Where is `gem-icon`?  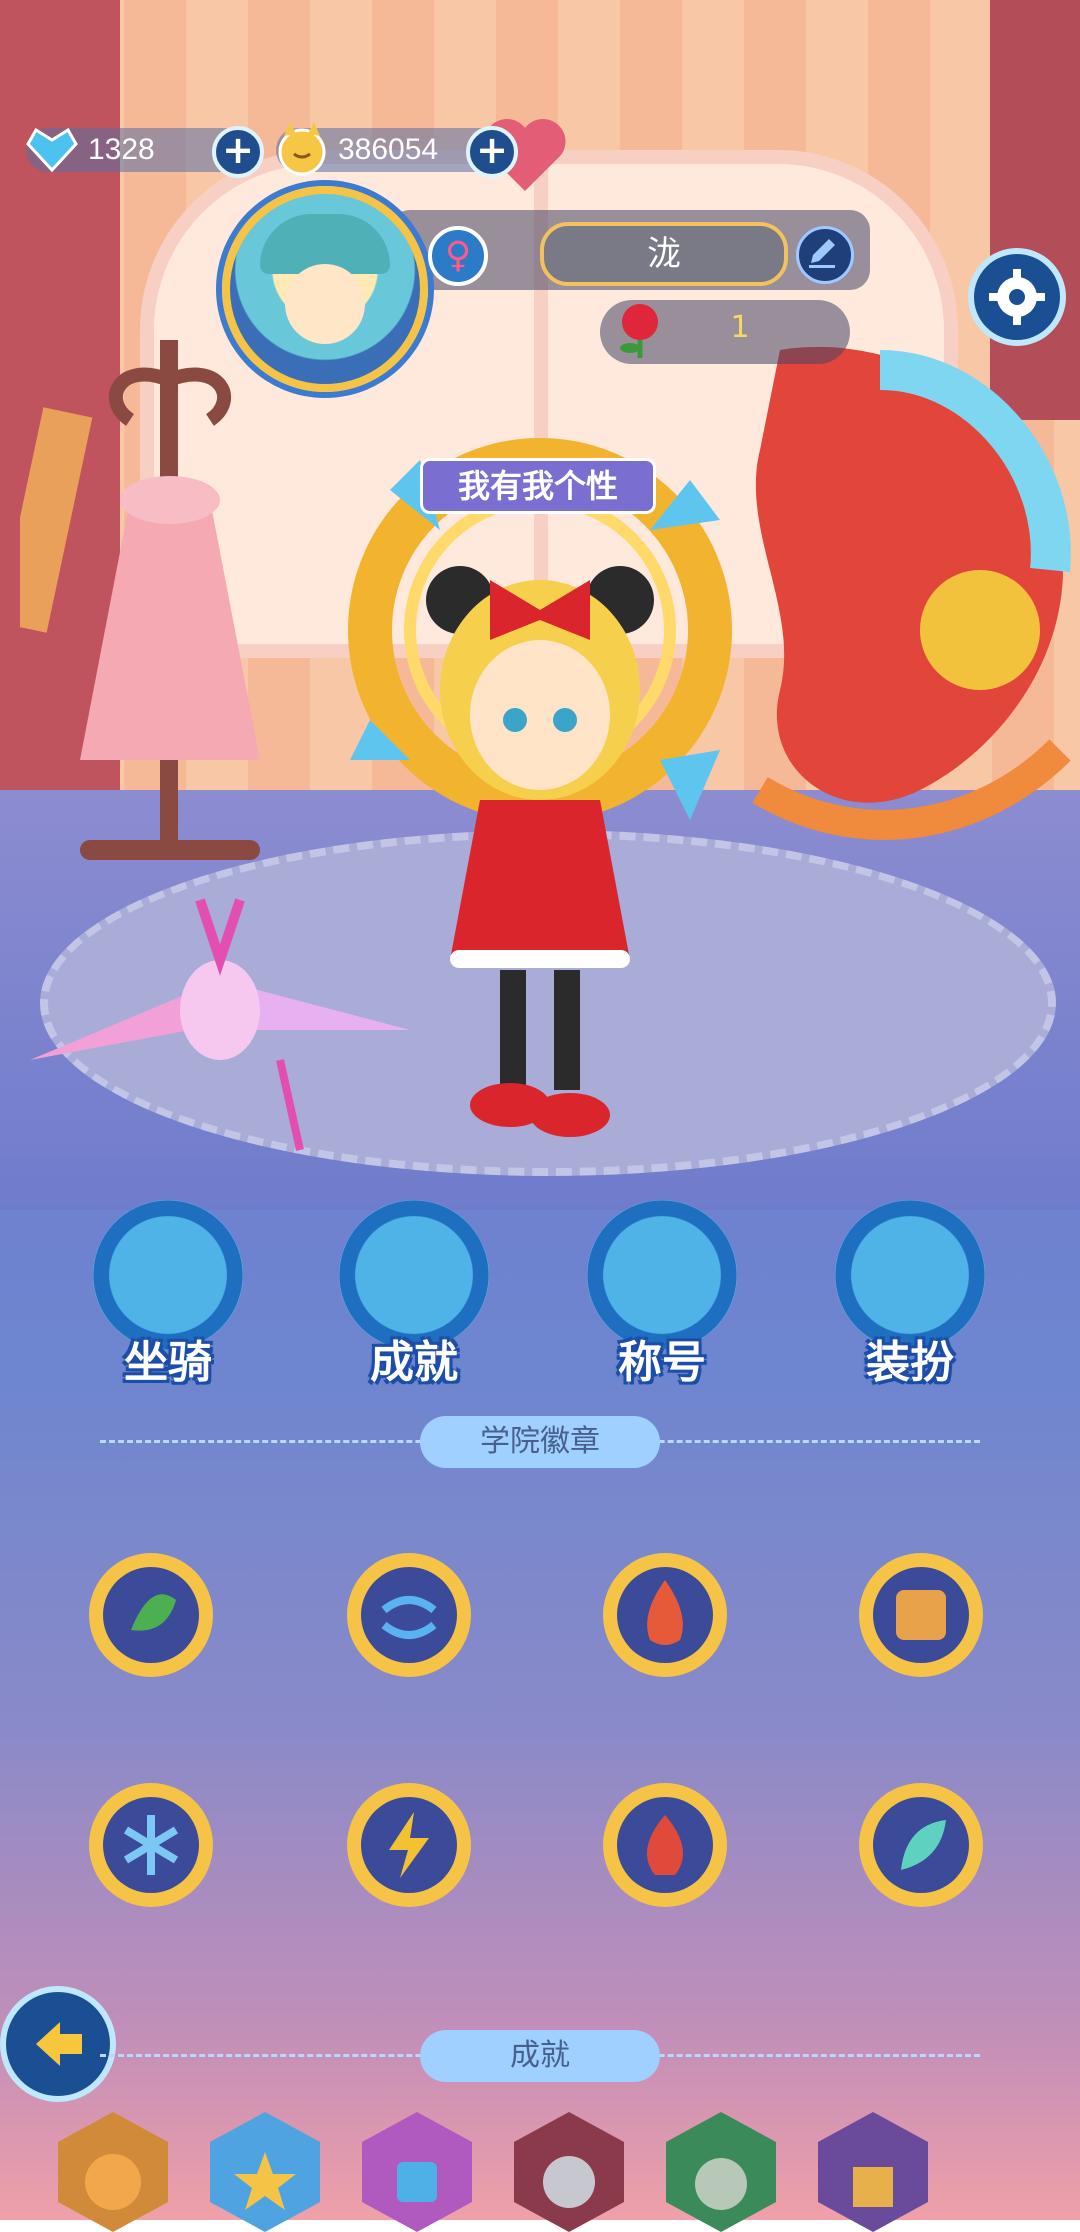
gem-icon is located at coordinates (52, 150).